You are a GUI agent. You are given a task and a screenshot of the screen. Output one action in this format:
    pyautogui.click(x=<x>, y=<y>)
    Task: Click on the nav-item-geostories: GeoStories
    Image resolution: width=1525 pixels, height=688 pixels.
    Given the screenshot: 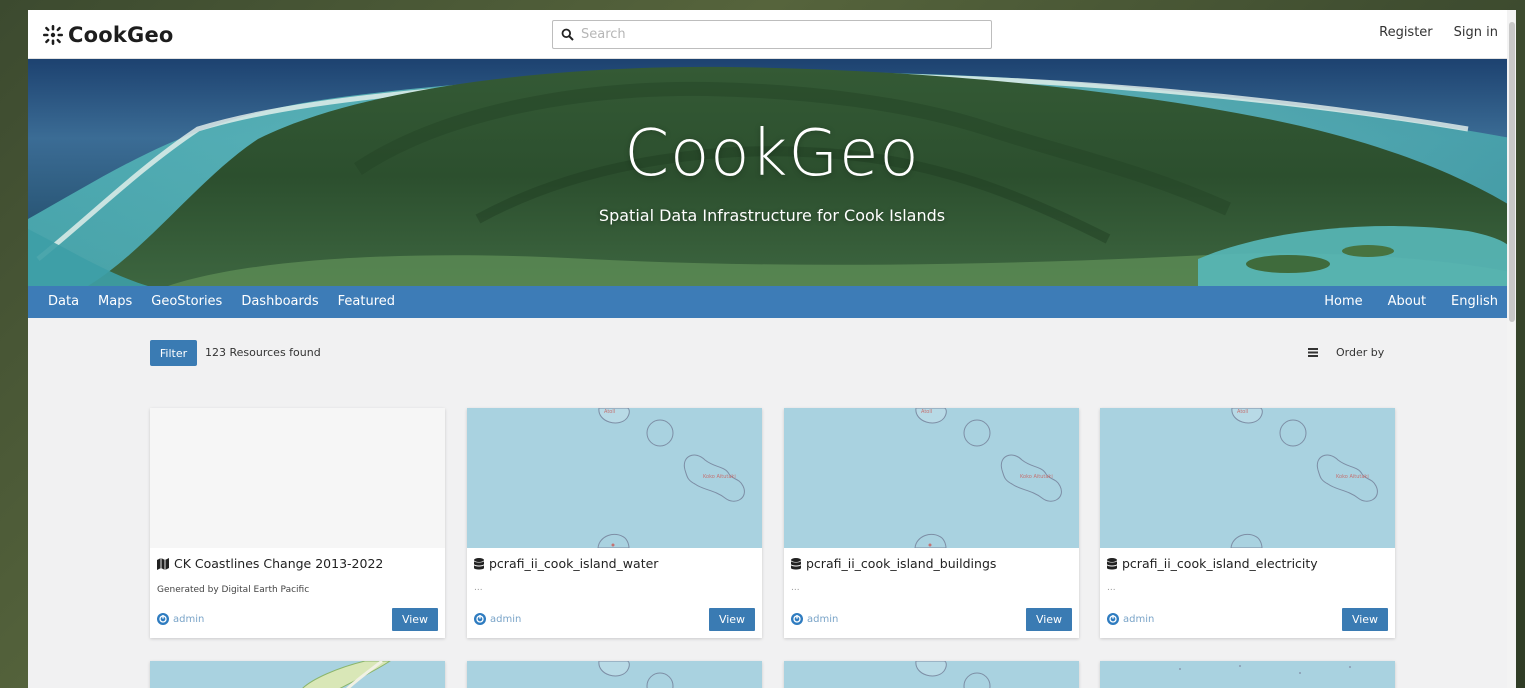 What is the action you would take?
    pyautogui.click(x=186, y=301)
    